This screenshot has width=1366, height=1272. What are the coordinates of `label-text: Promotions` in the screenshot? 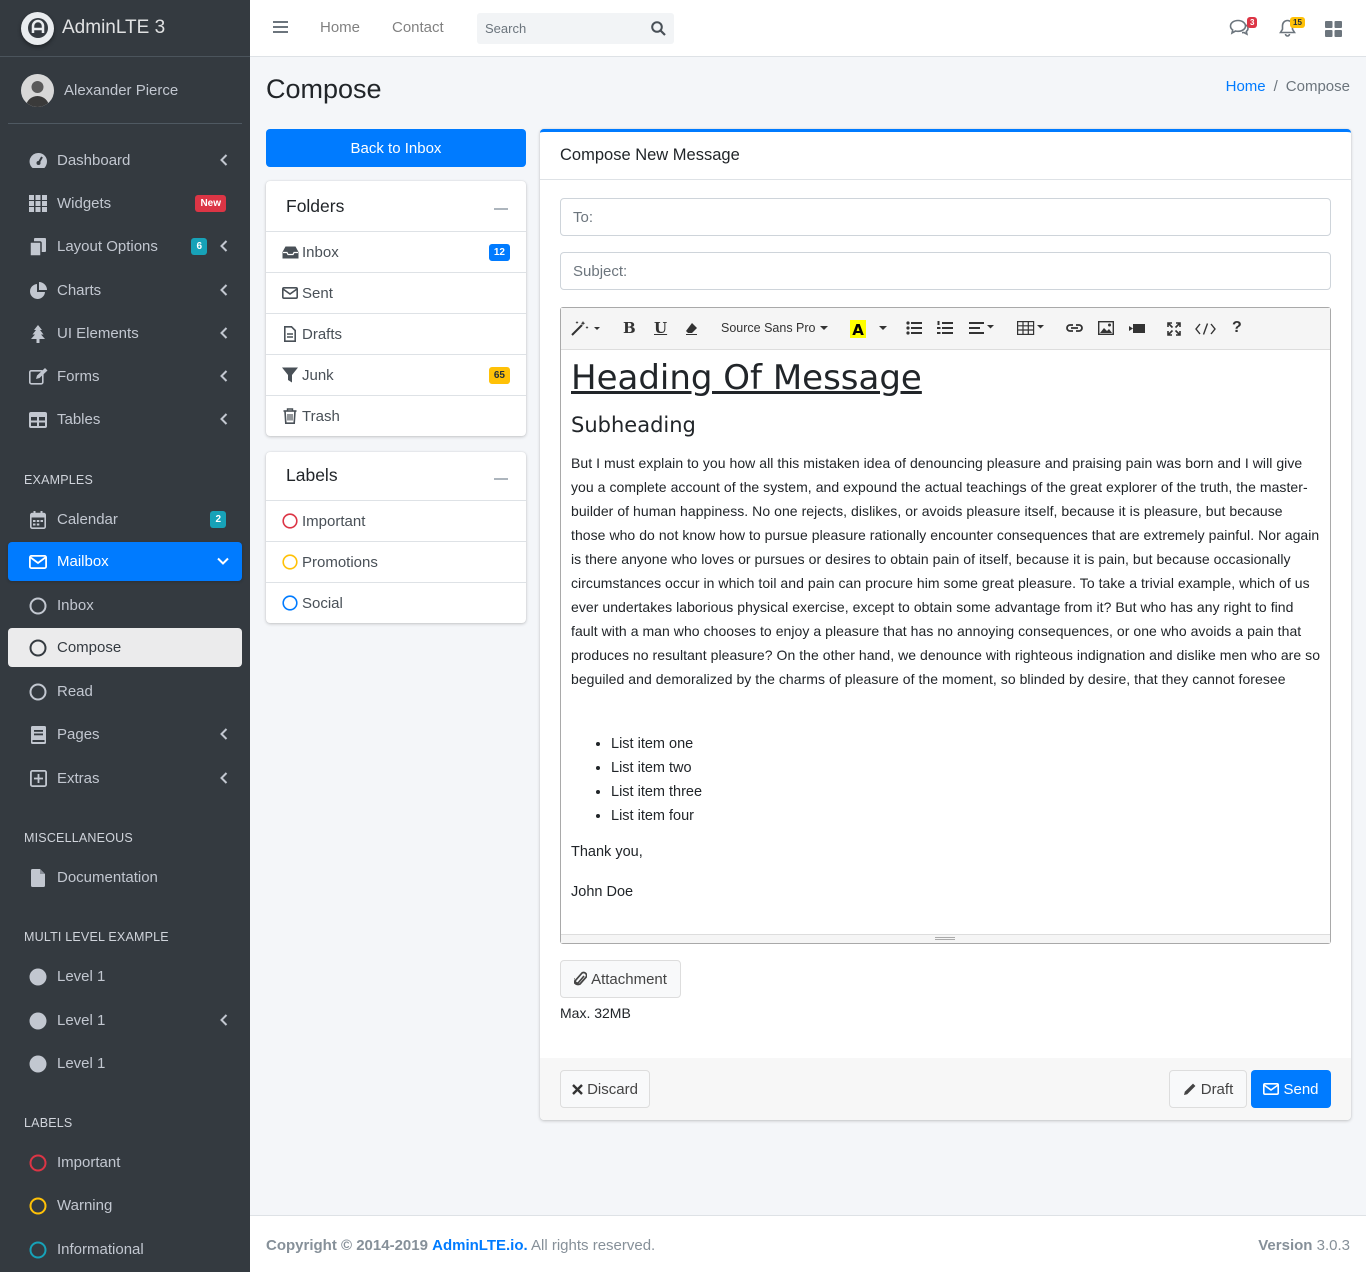 It's located at (340, 562).